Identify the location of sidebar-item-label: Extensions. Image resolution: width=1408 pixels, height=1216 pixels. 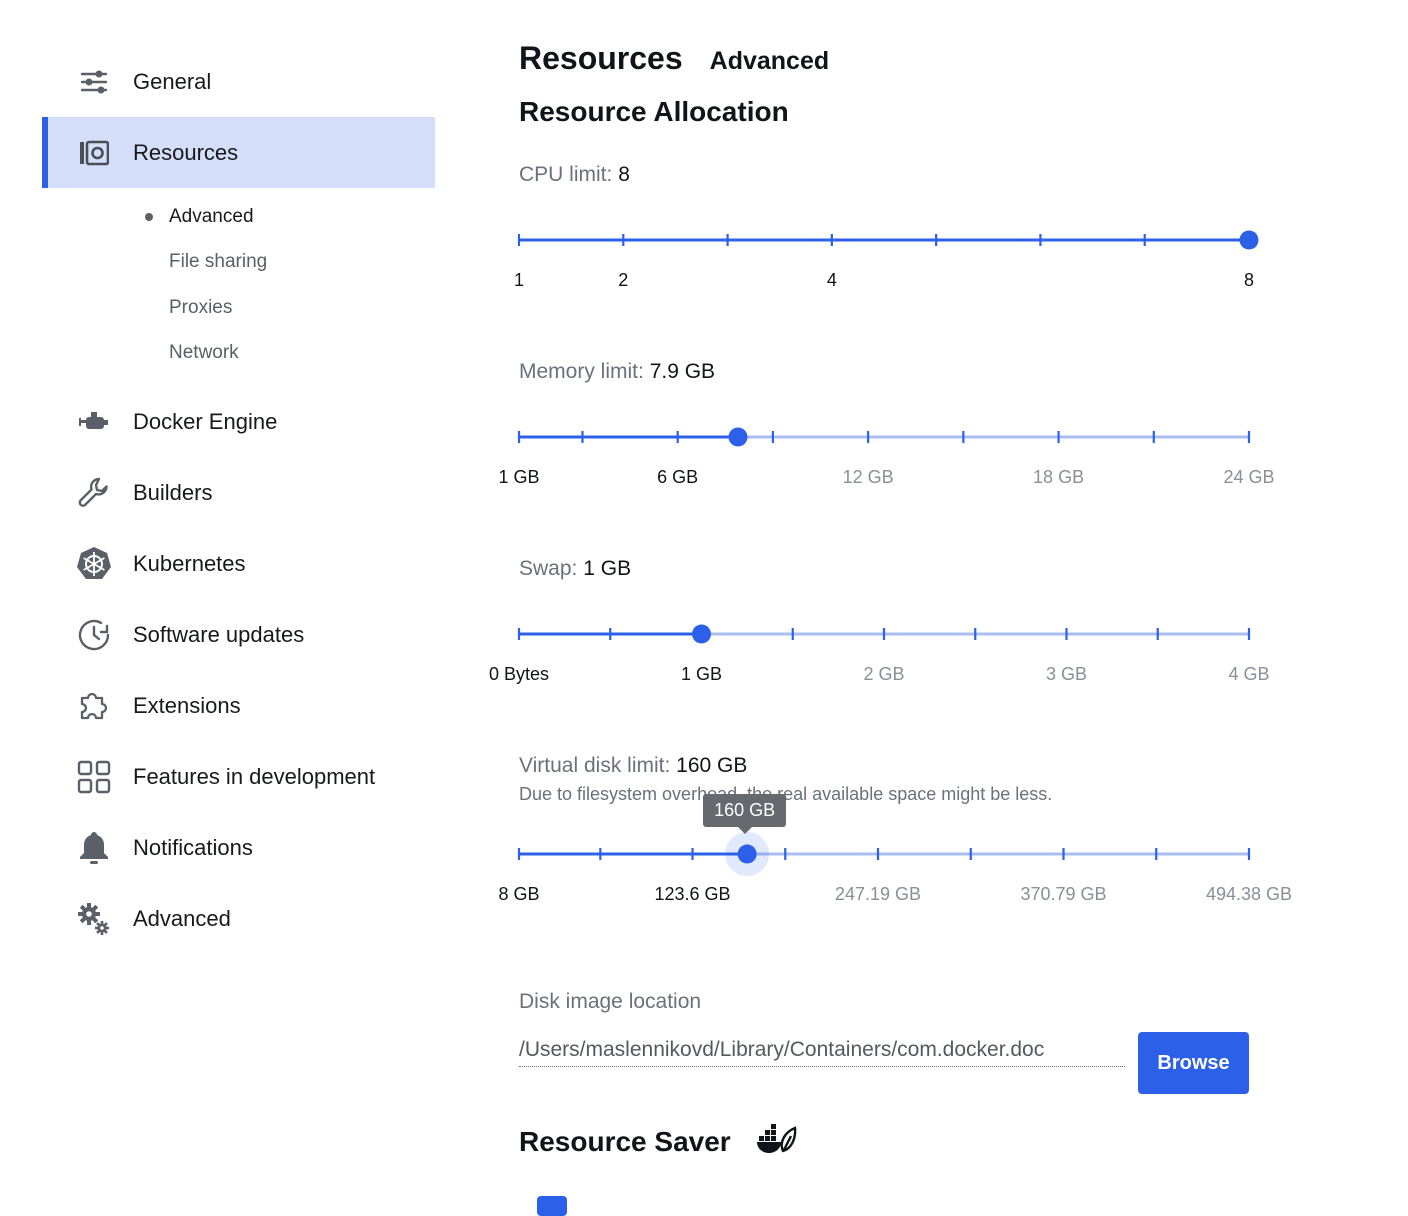
(187, 705).